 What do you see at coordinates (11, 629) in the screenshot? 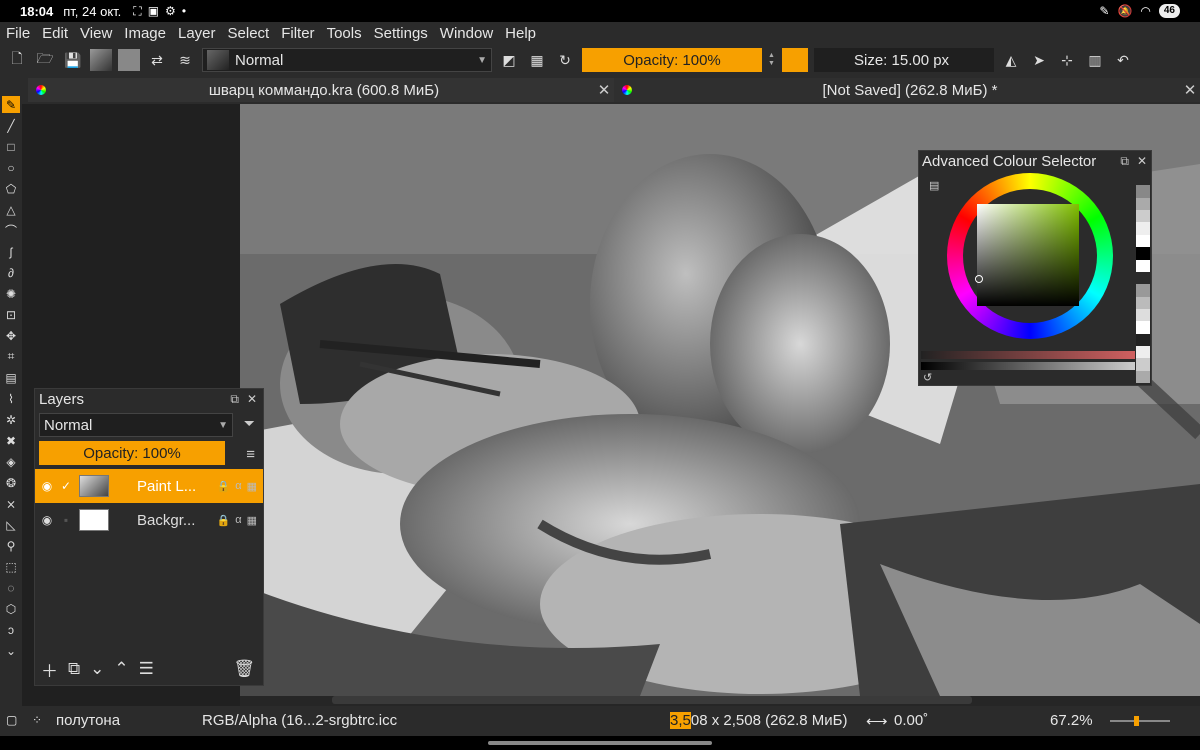
I see `freehand-select-tool-icon: ↄ` at bounding box center [11, 629].